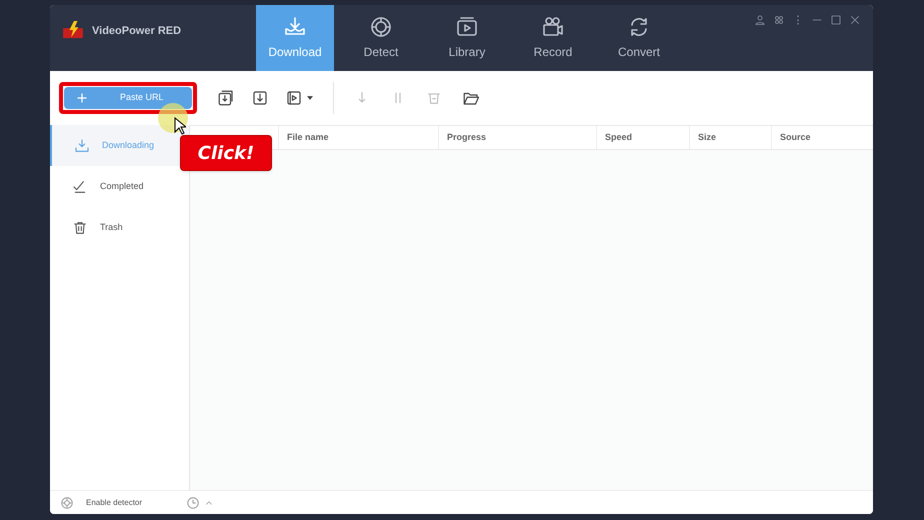  Describe the element at coordinates (73, 30) in the screenshot. I see `lightning-logo-icon` at that location.